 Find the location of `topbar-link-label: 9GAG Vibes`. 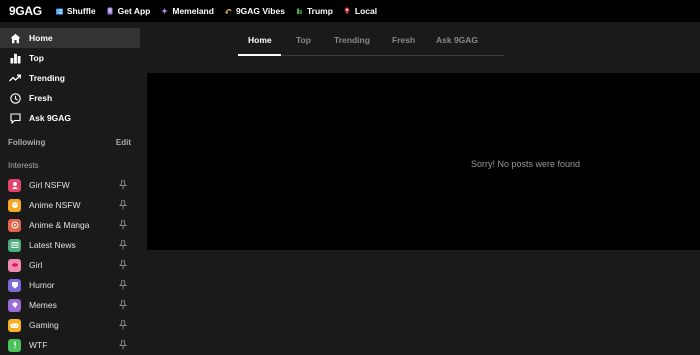

topbar-link-label: 9GAG Vibes is located at coordinates (260, 11).